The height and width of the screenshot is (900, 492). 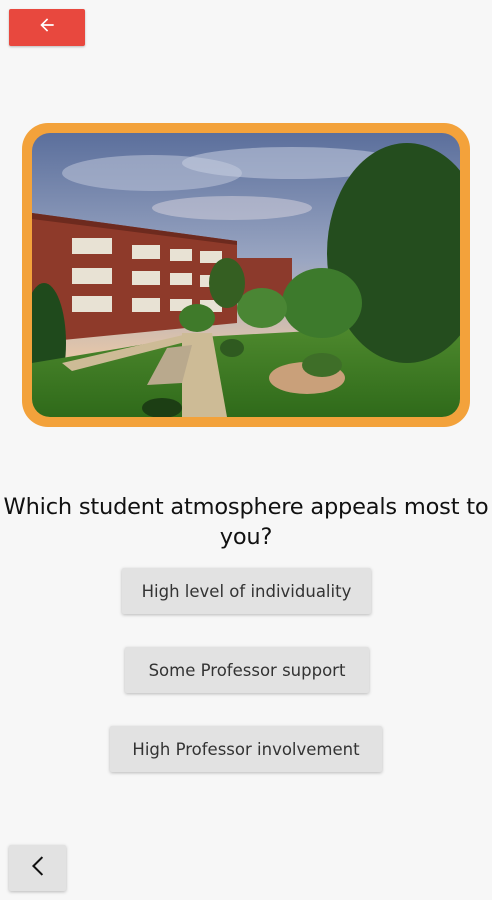 I want to click on chevron-left-icon, so click(x=38, y=868).